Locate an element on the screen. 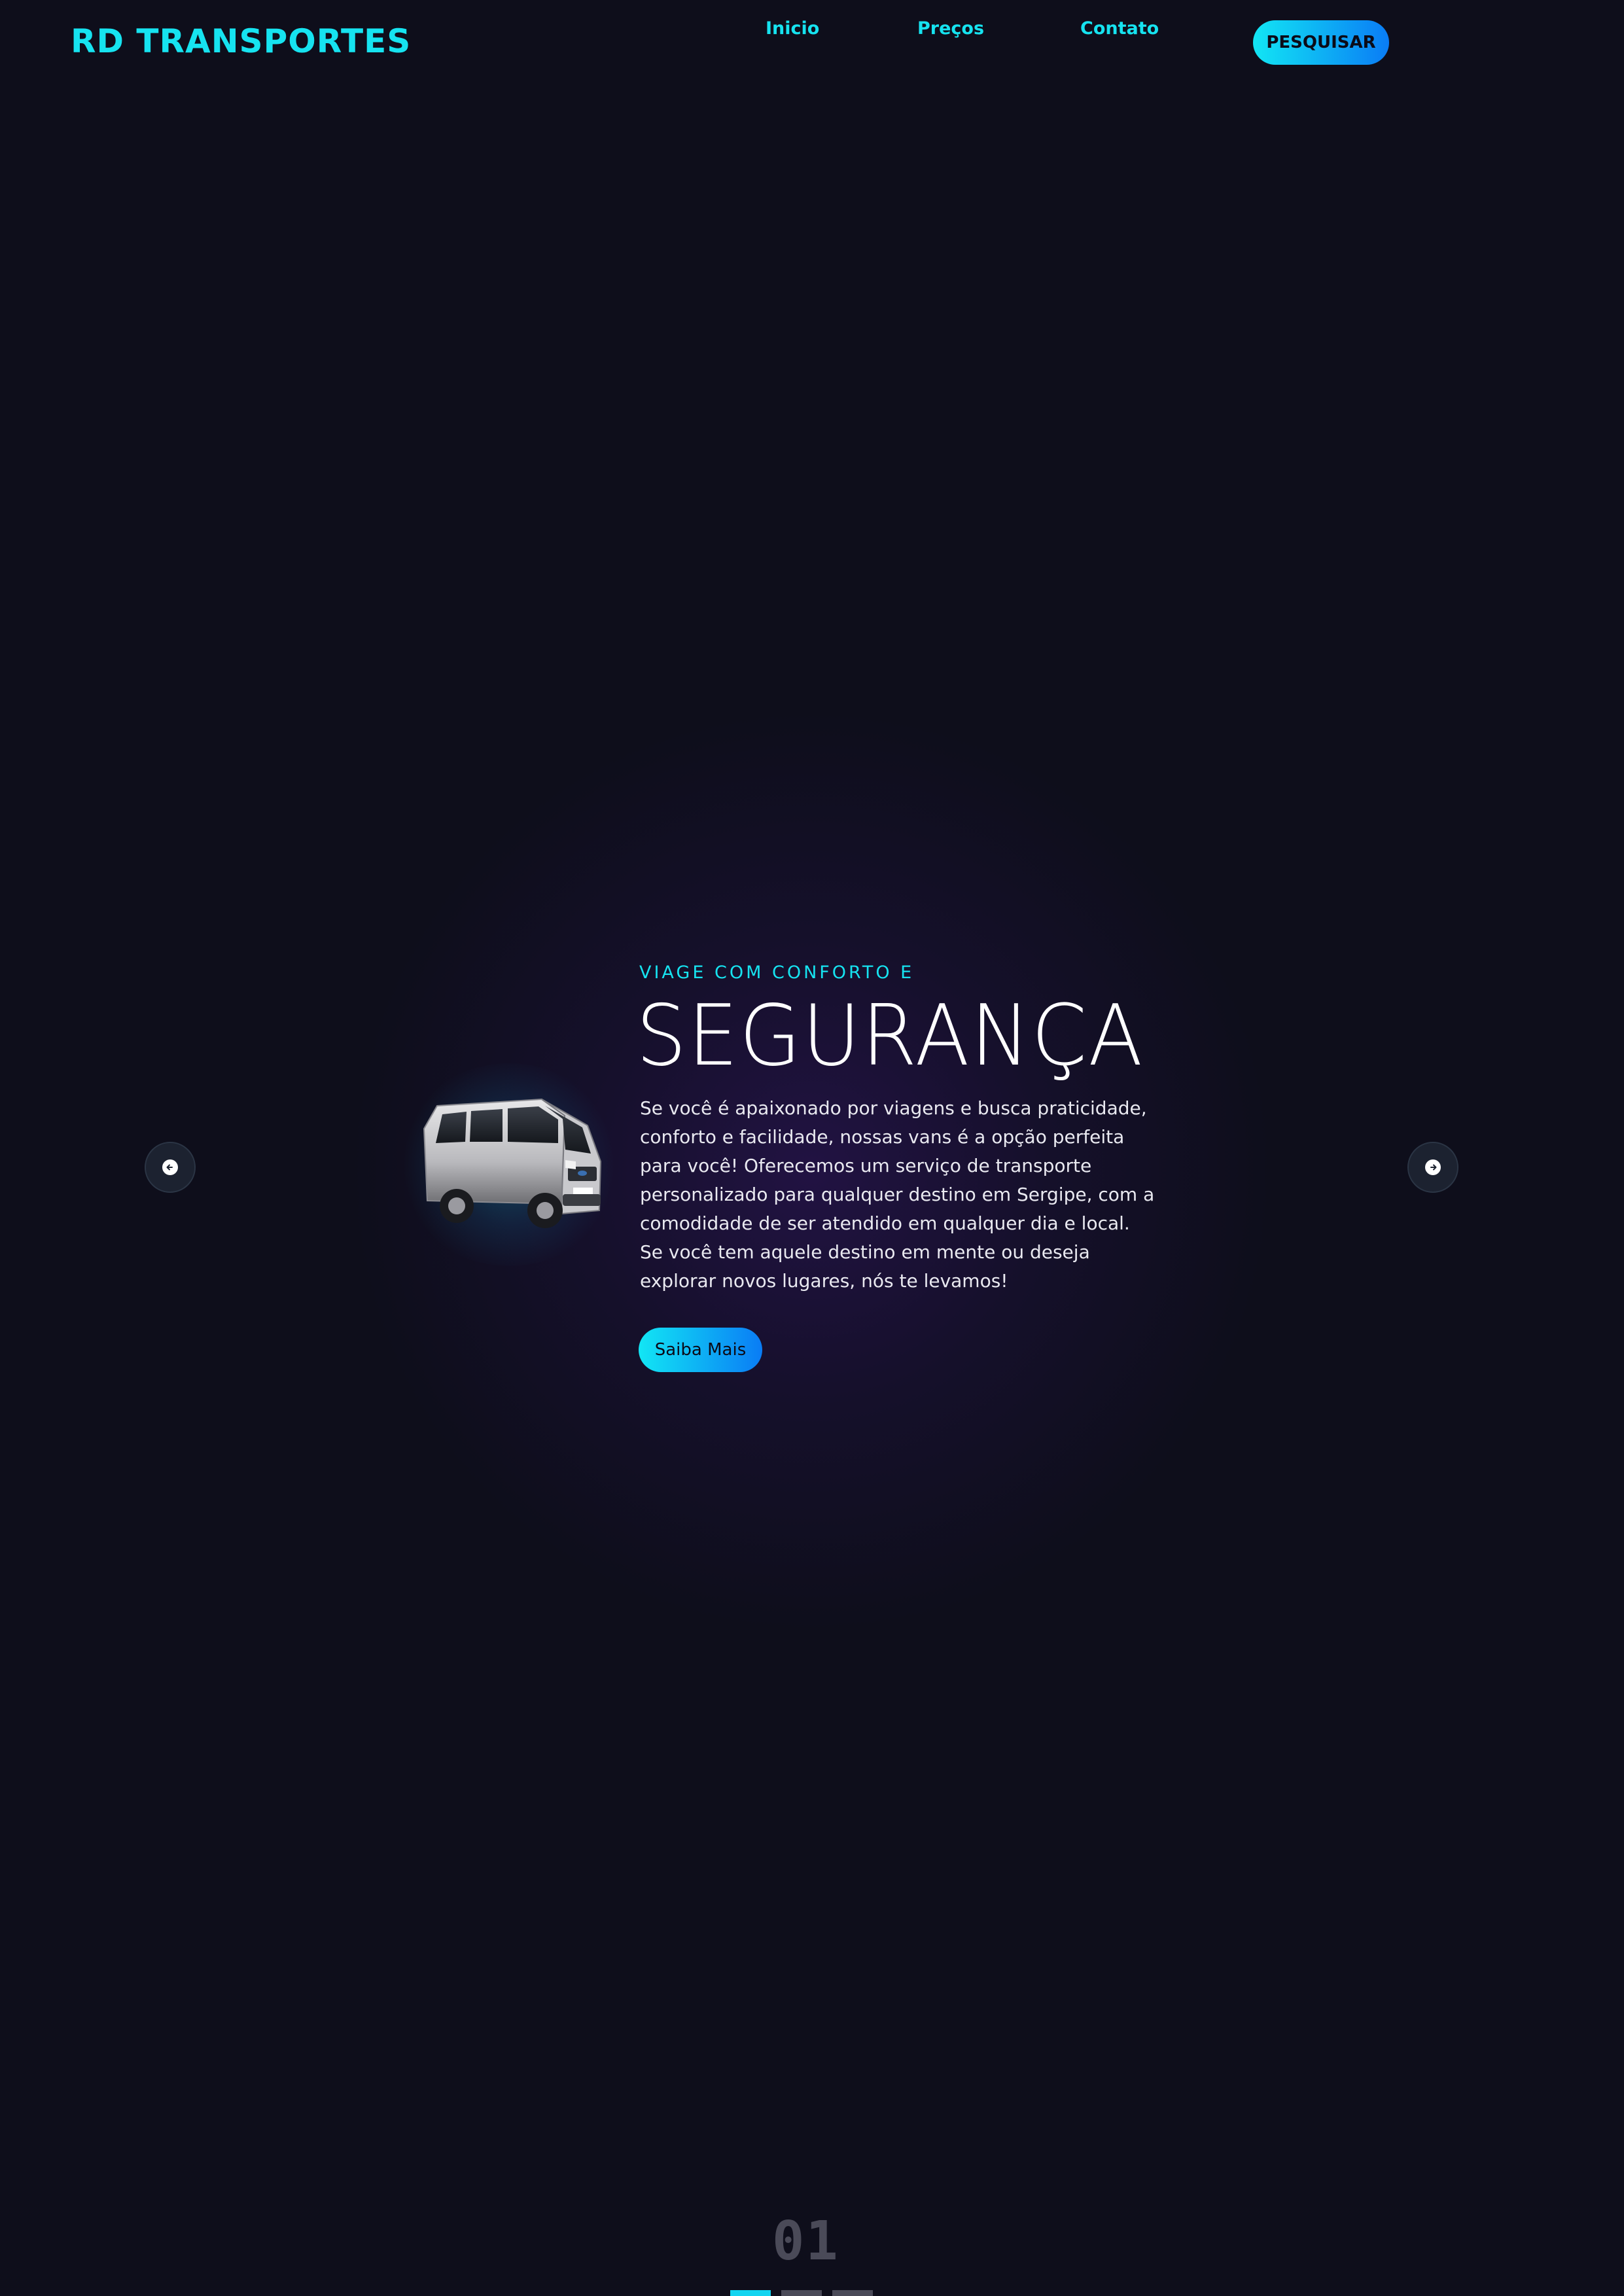  hero-headline: SEGURANÇA is located at coordinates (890, 1036).